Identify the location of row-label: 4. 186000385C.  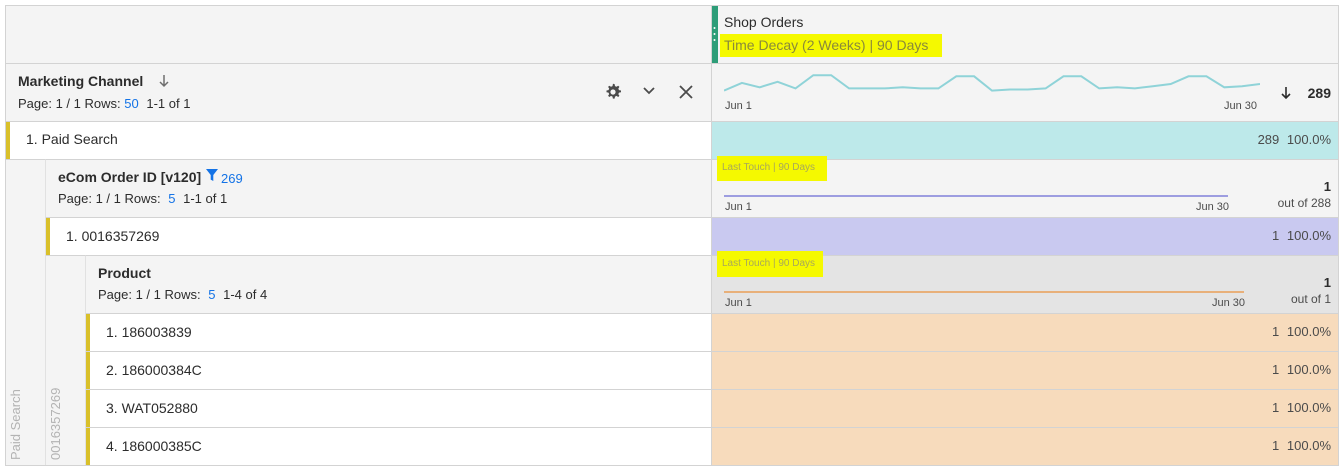
(154, 446).